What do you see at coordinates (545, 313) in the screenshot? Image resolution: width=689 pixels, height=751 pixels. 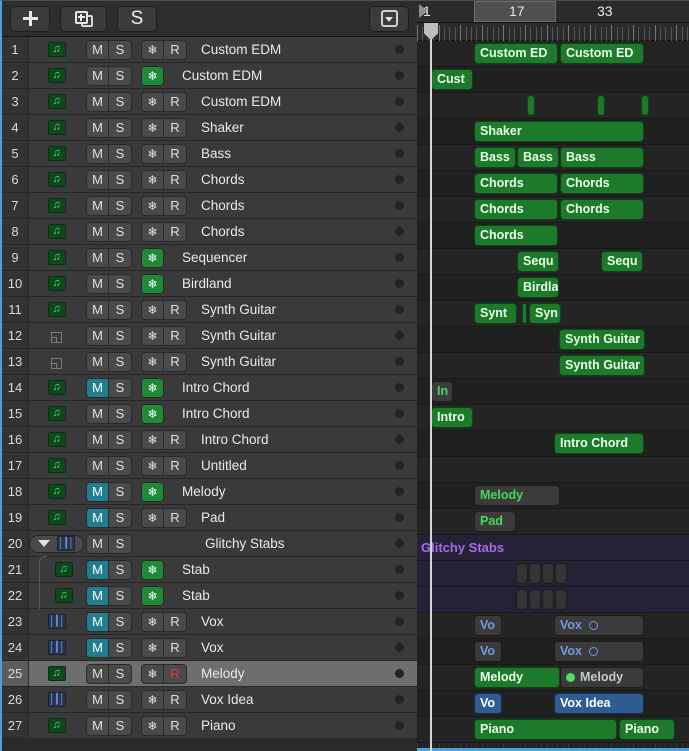 I see `arrange-region: Syn` at bounding box center [545, 313].